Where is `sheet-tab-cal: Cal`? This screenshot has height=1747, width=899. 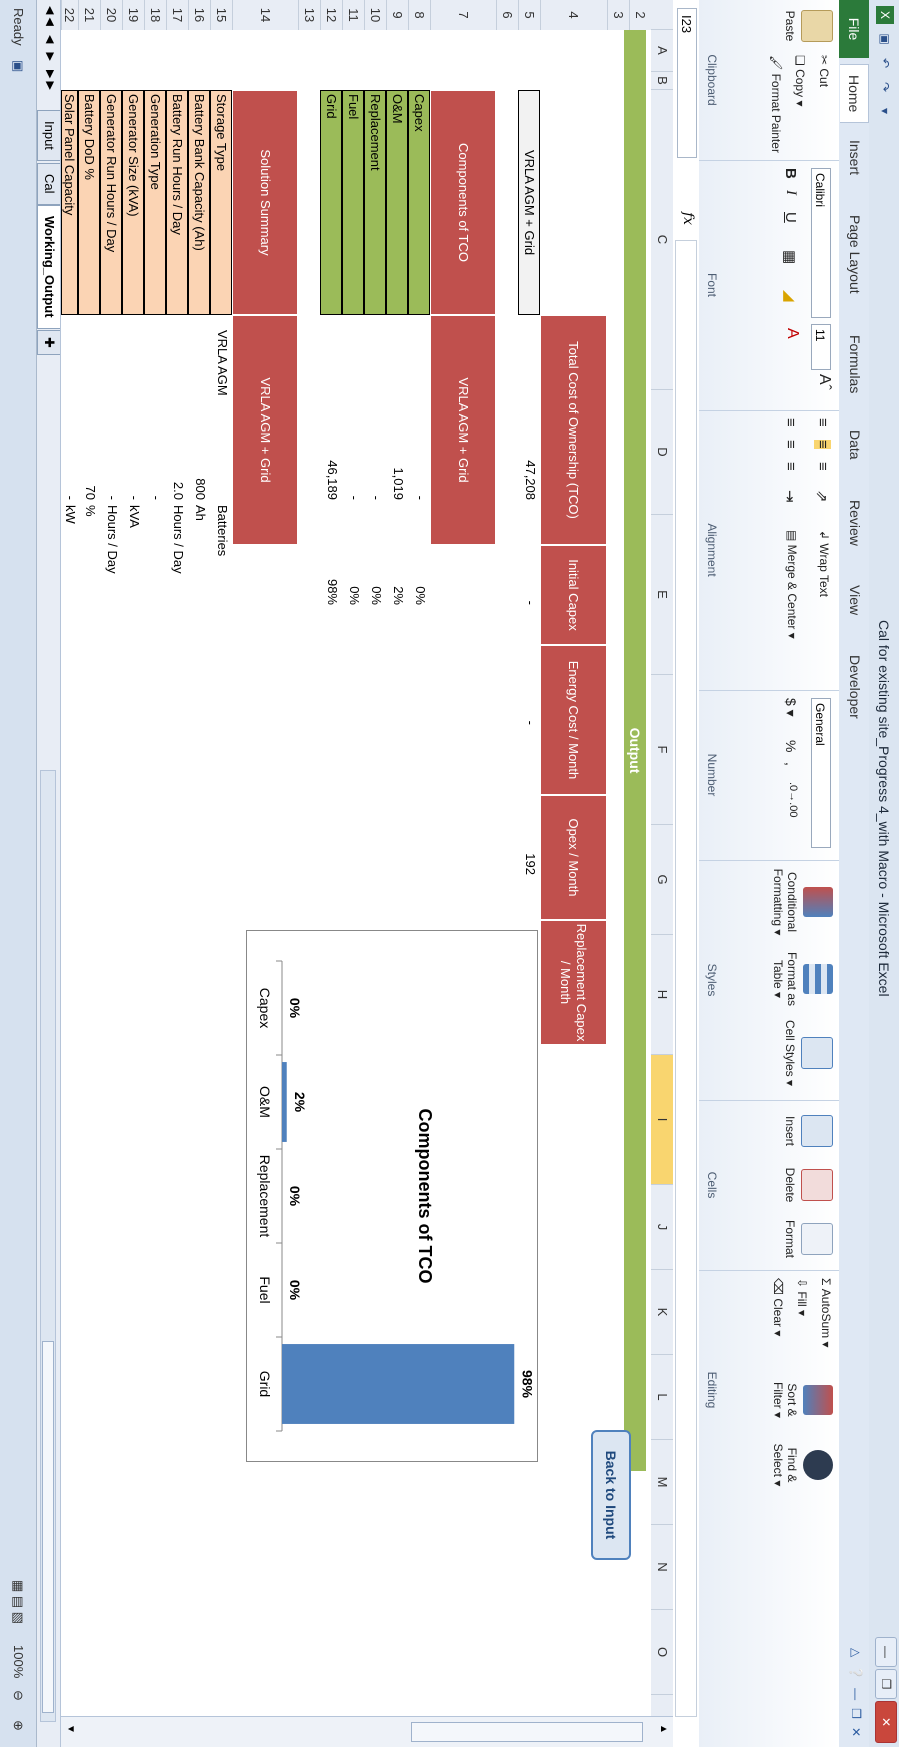 sheet-tab-cal: Cal is located at coordinates (48, 184).